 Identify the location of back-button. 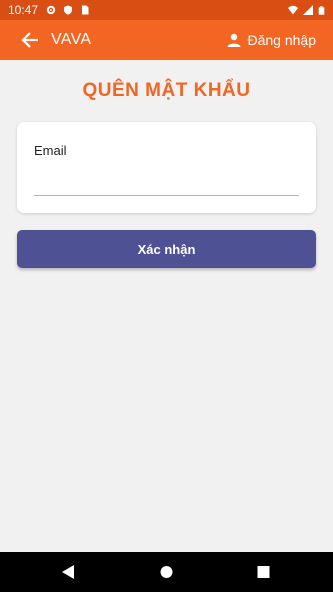
(30, 40).